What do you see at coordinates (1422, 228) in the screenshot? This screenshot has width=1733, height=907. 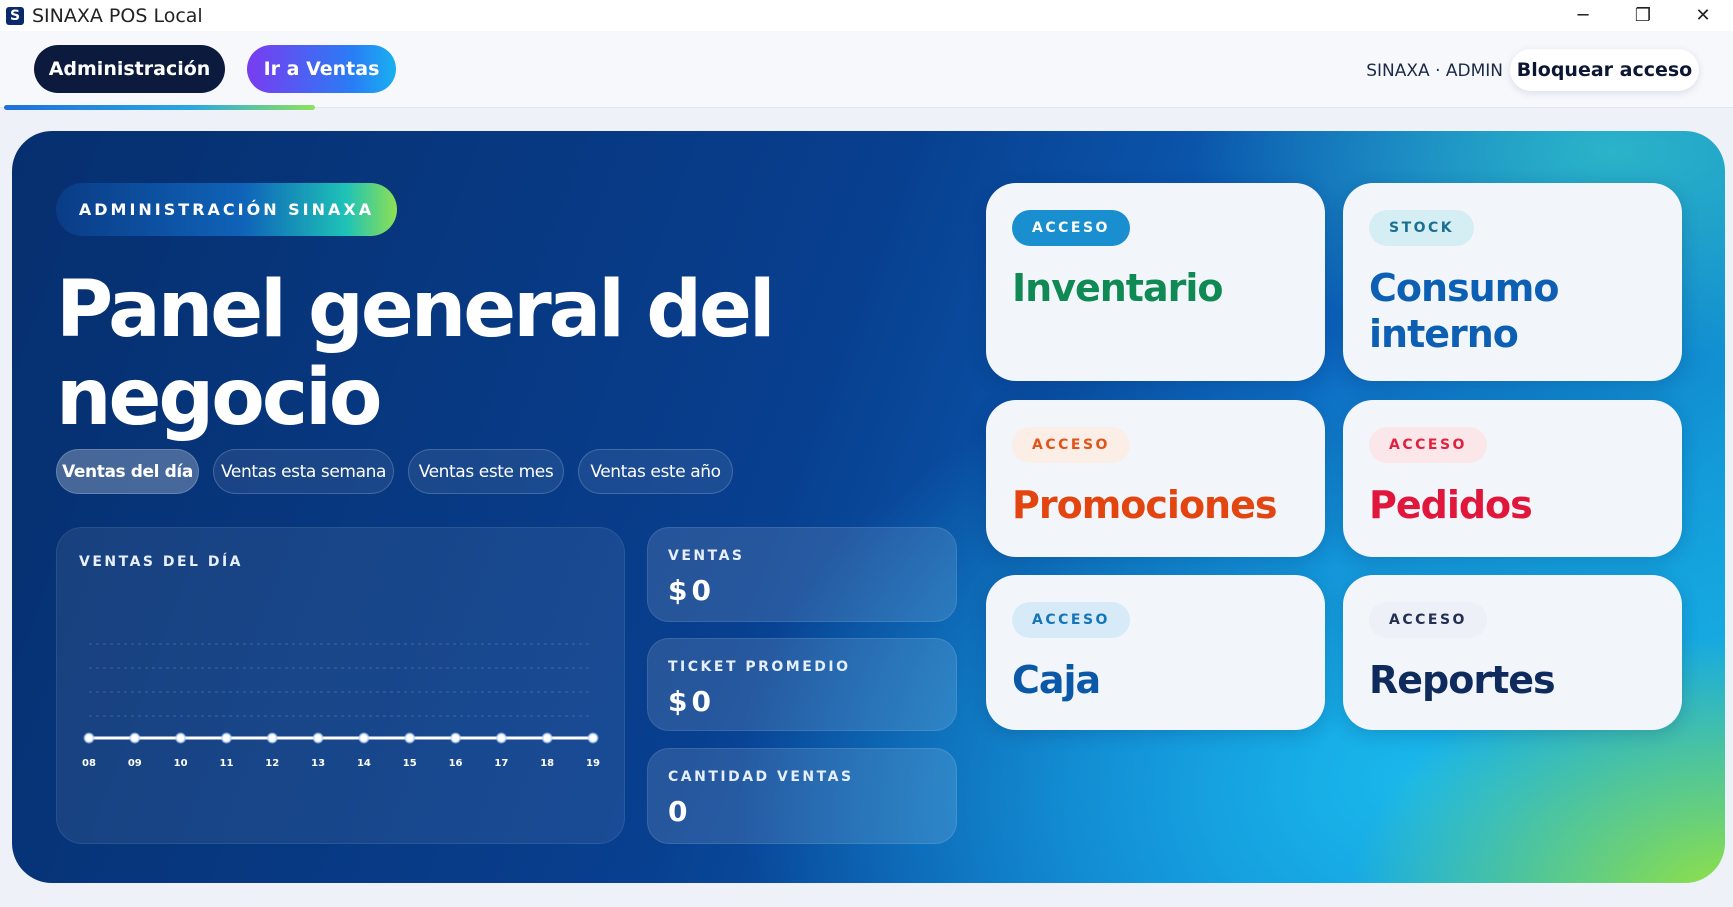 I see `tile-badge: STOCK` at bounding box center [1422, 228].